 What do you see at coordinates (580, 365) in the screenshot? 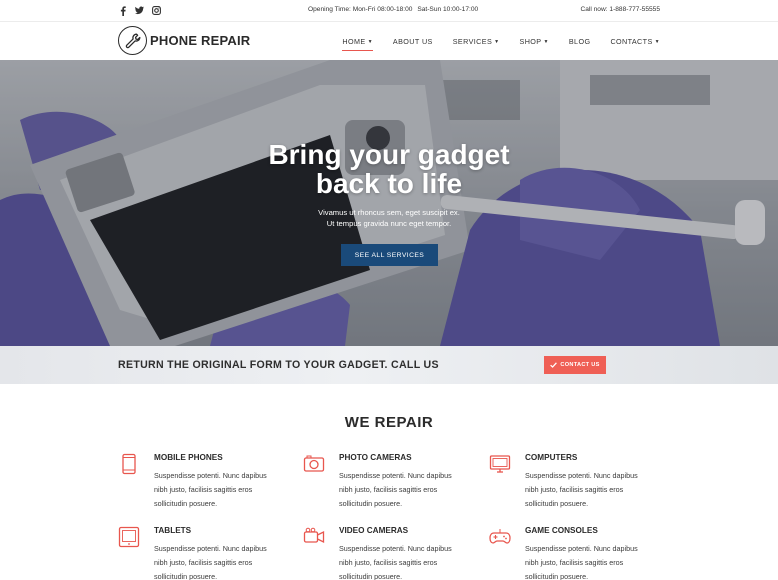
I see `contact-us-label: CONTACT US` at bounding box center [580, 365].